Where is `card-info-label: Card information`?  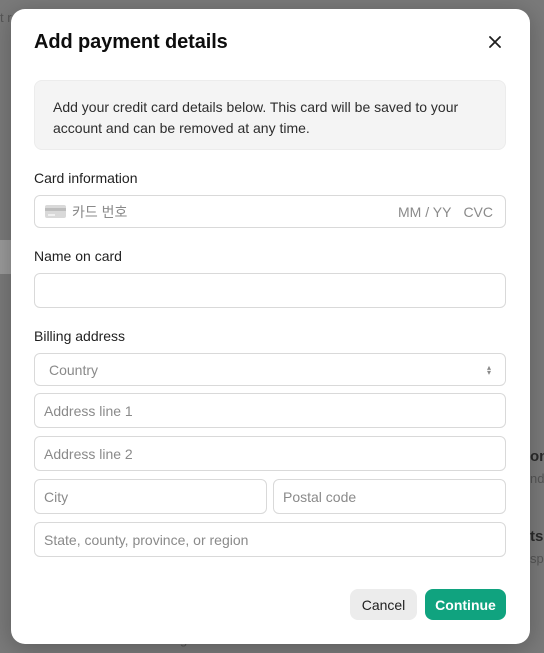
card-info-label: Card information is located at coordinates (86, 178).